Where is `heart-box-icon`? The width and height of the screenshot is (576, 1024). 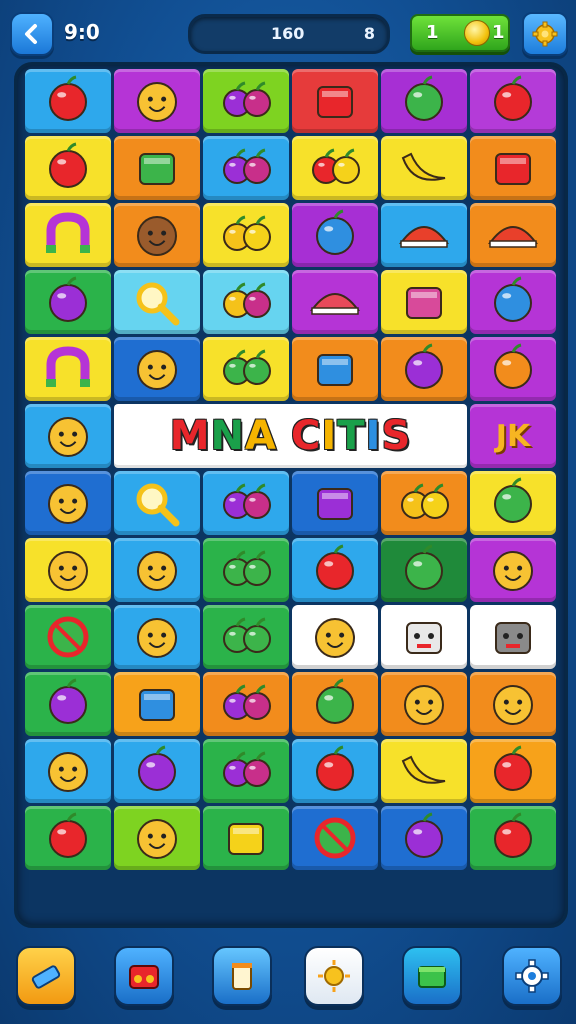 heart-box-icon is located at coordinates (513, 169).